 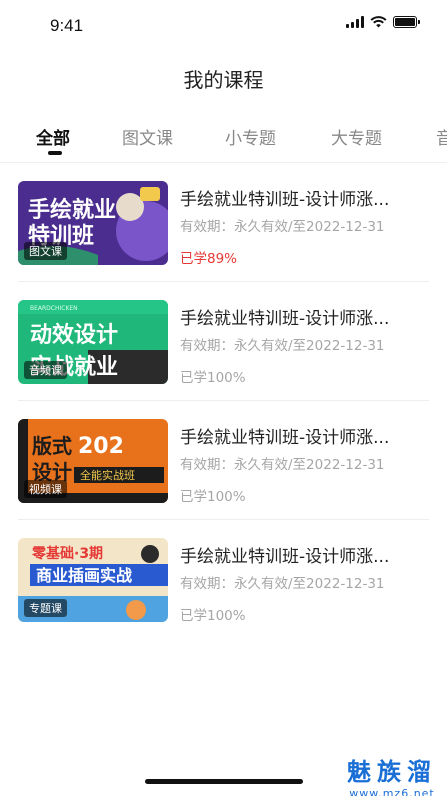 I want to click on page-title: 我的课程, so click(x=223, y=80).